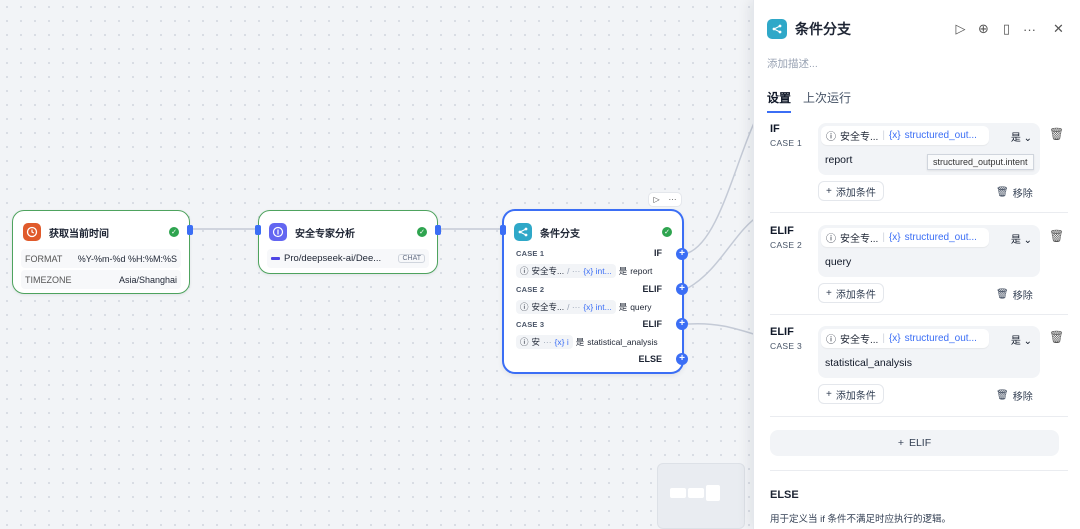 The image size is (1080, 529). What do you see at coordinates (44, 258) in the screenshot?
I see `param-key: FORMAT` at bounding box center [44, 258].